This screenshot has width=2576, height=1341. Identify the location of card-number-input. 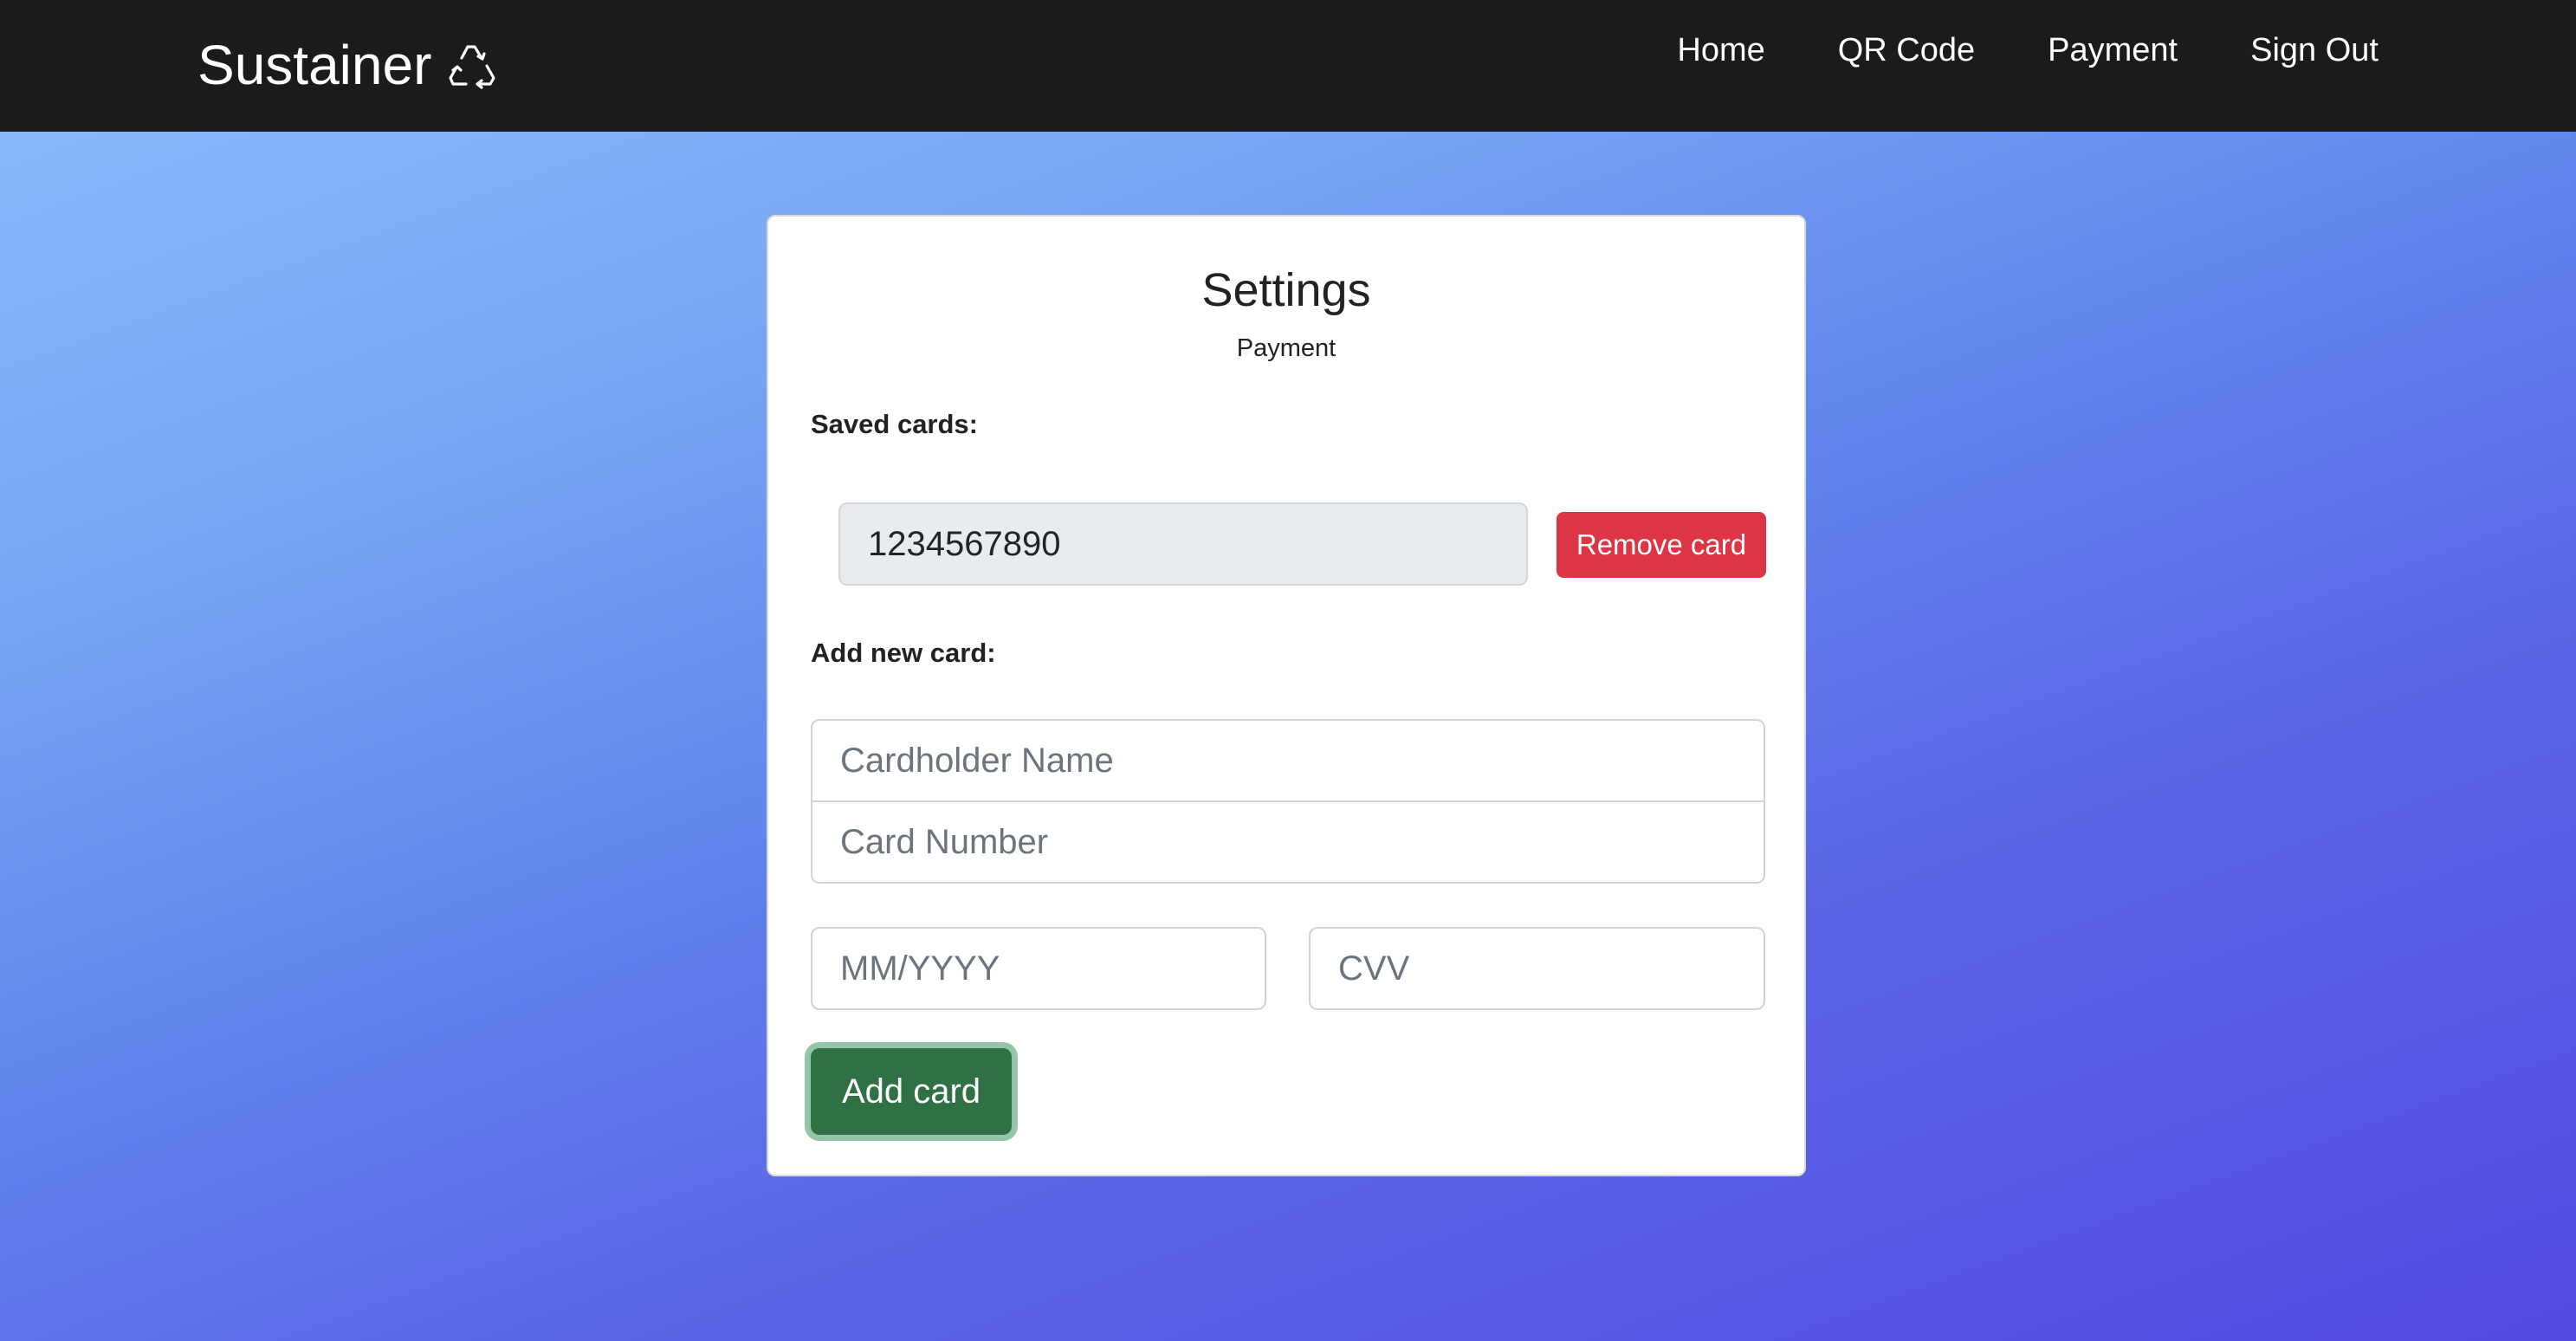
(1288, 842).